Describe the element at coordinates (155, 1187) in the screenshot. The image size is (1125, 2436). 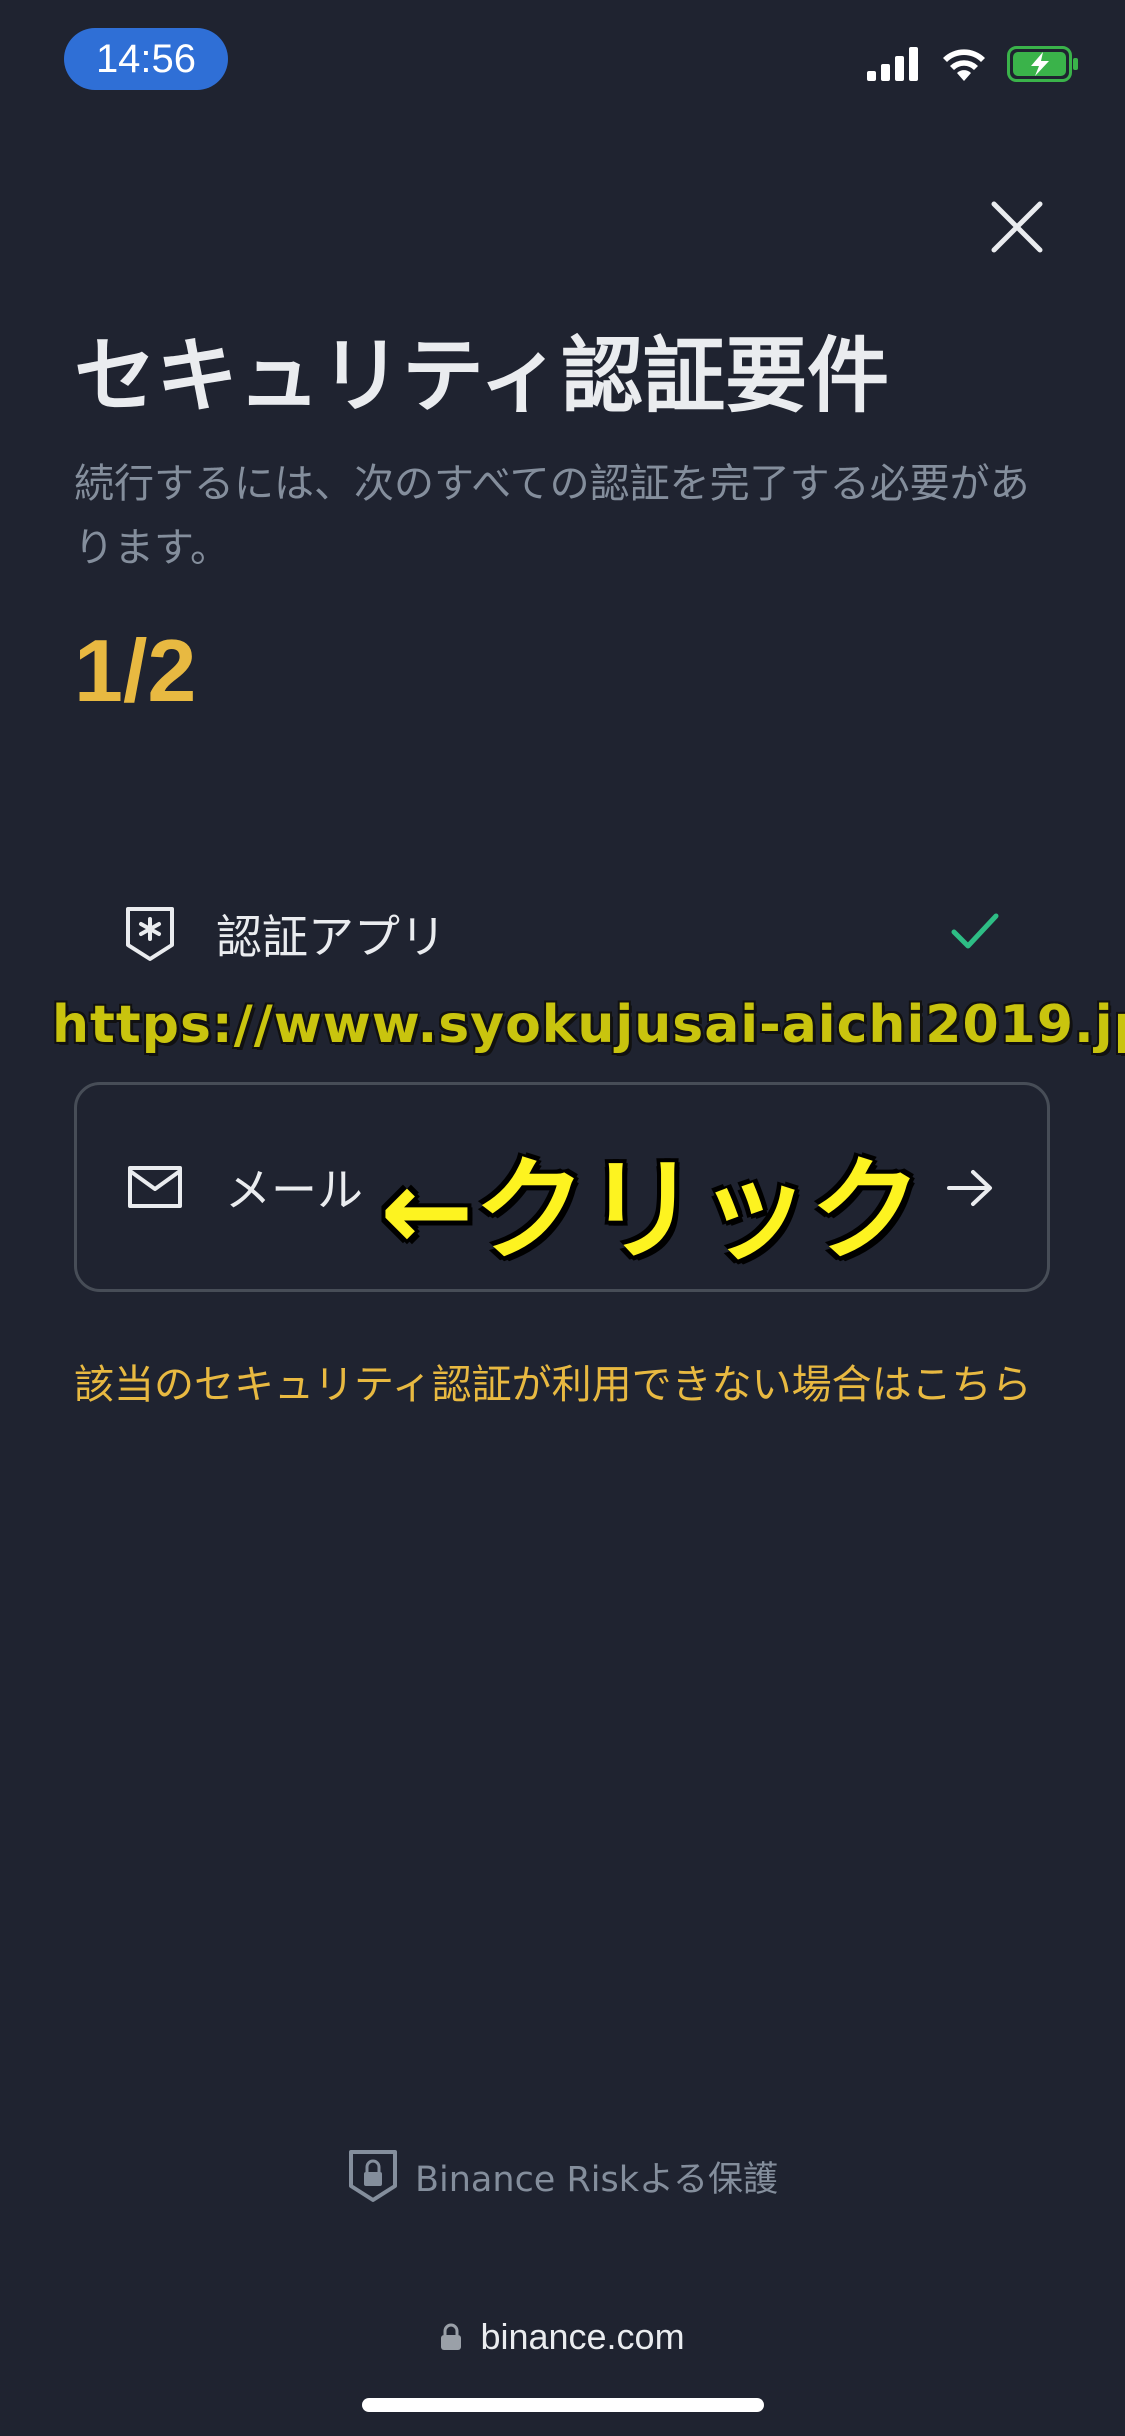
I see `mail-icon` at that location.